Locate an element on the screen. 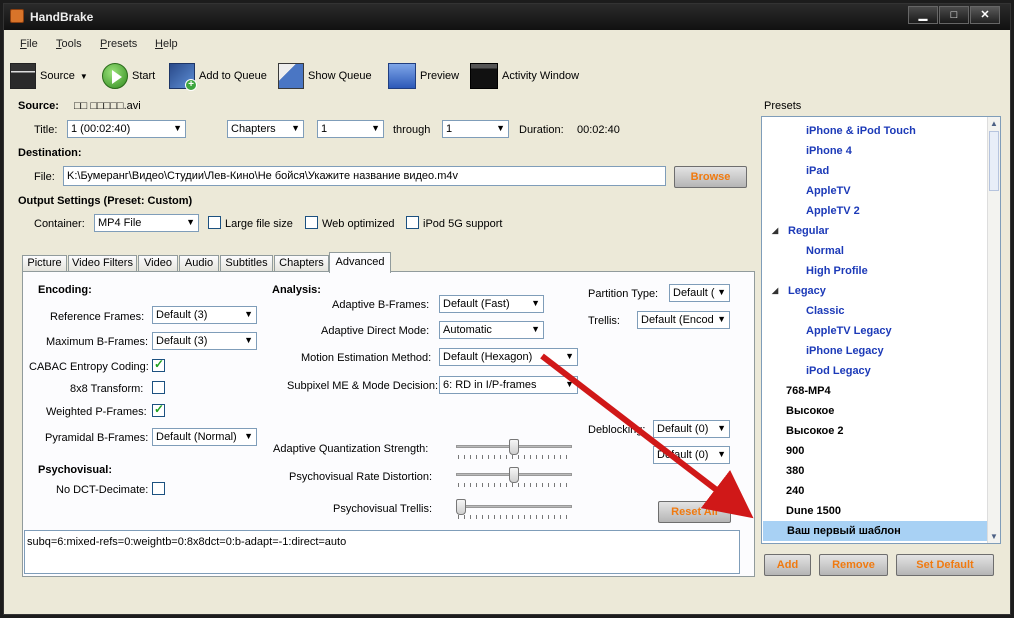 The height and width of the screenshot is (618, 1014). menu-presets: Presets is located at coordinates (118, 44).